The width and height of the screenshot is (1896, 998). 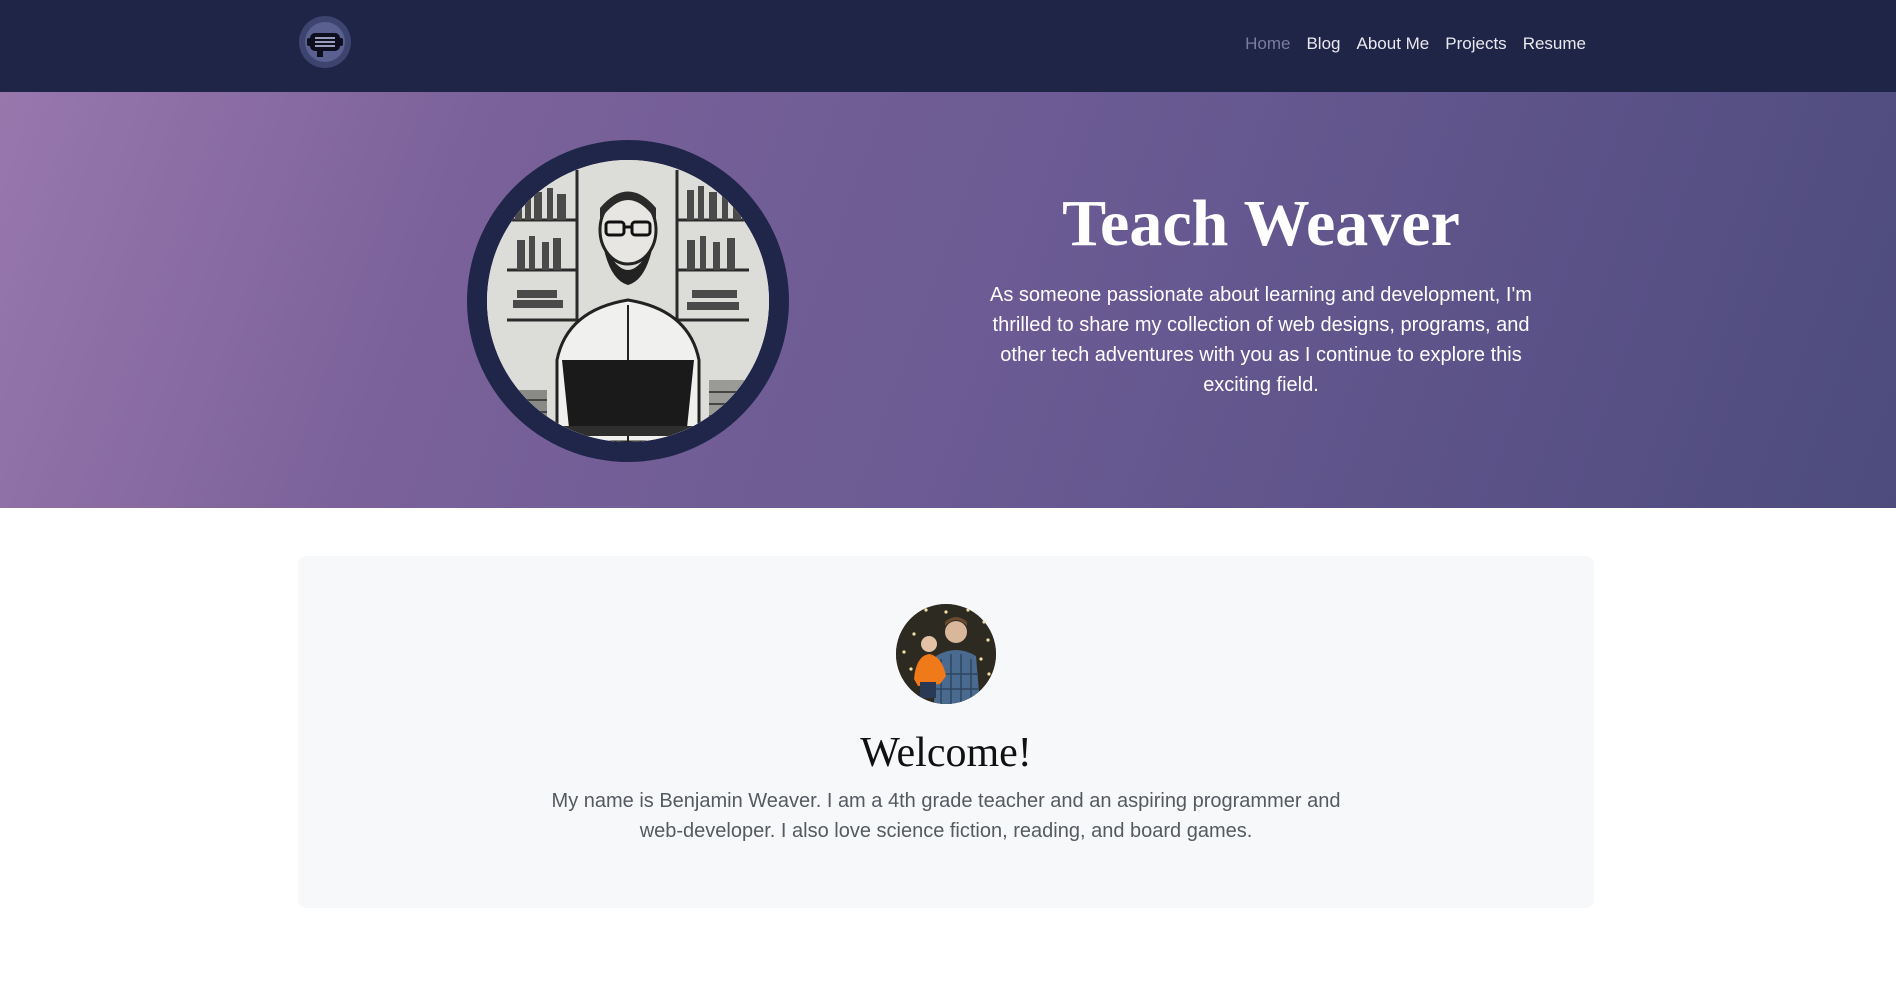 I want to click on nav-resume-link: Resume, so click(x=1554, y=44).